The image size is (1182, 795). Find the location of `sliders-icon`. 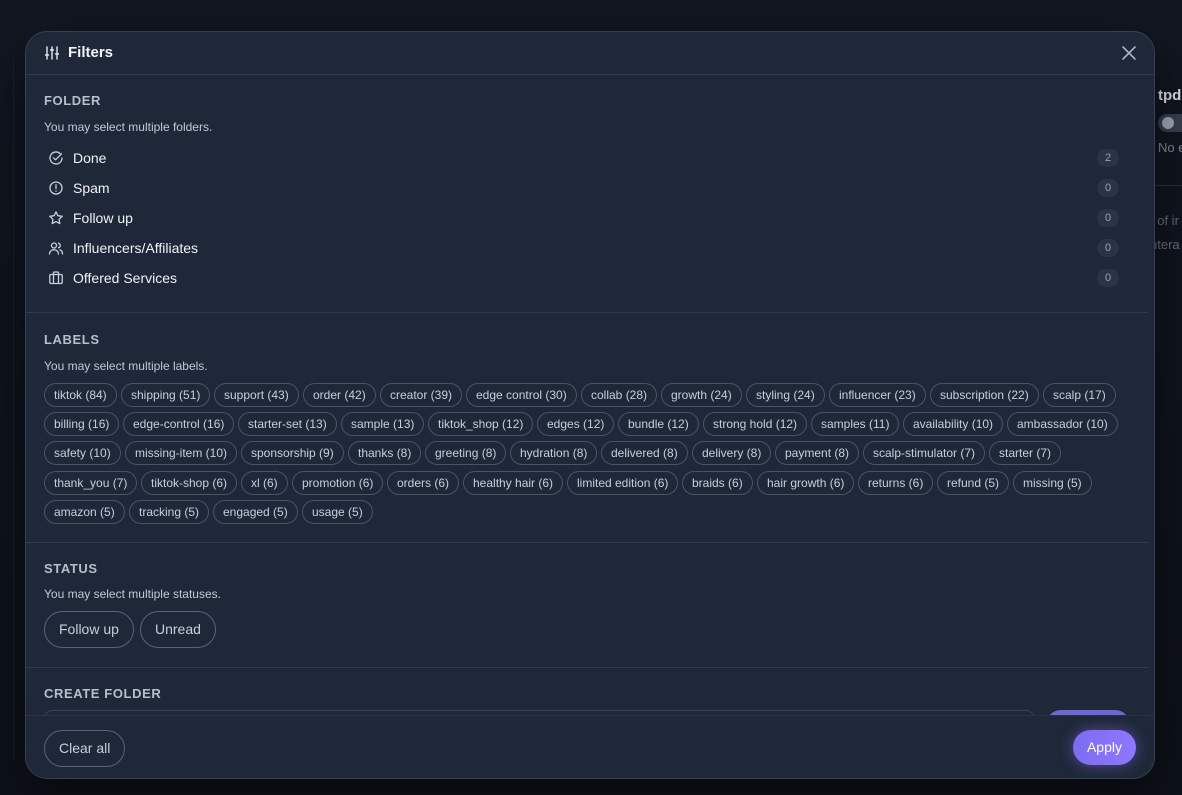

sliders-icon is located at coordinates (52, 53).